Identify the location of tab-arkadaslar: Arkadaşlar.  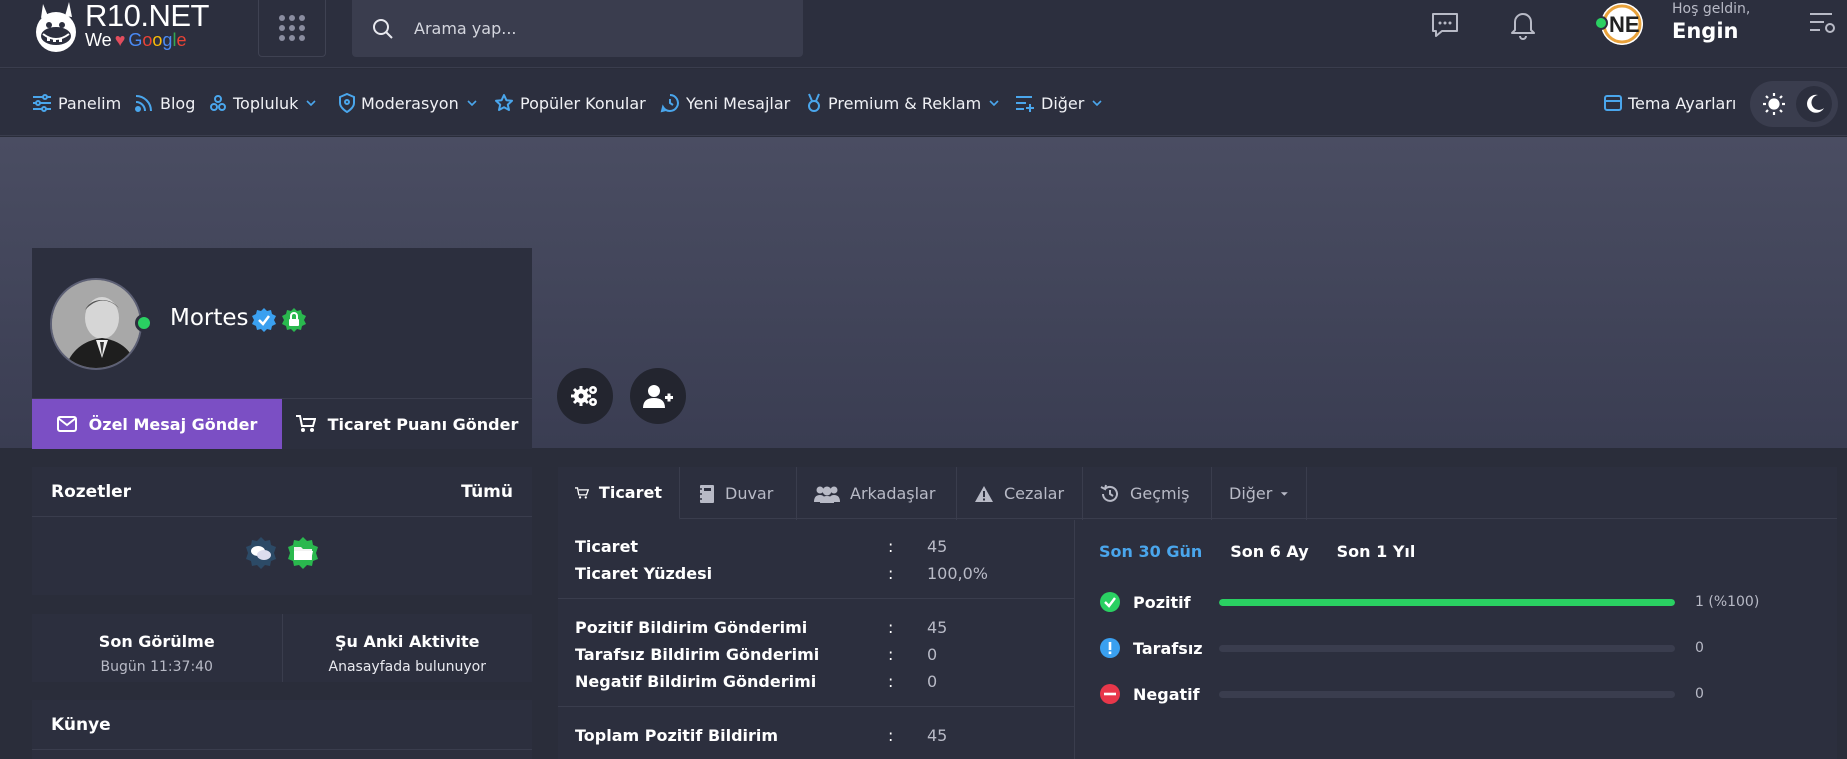
(877, 493).